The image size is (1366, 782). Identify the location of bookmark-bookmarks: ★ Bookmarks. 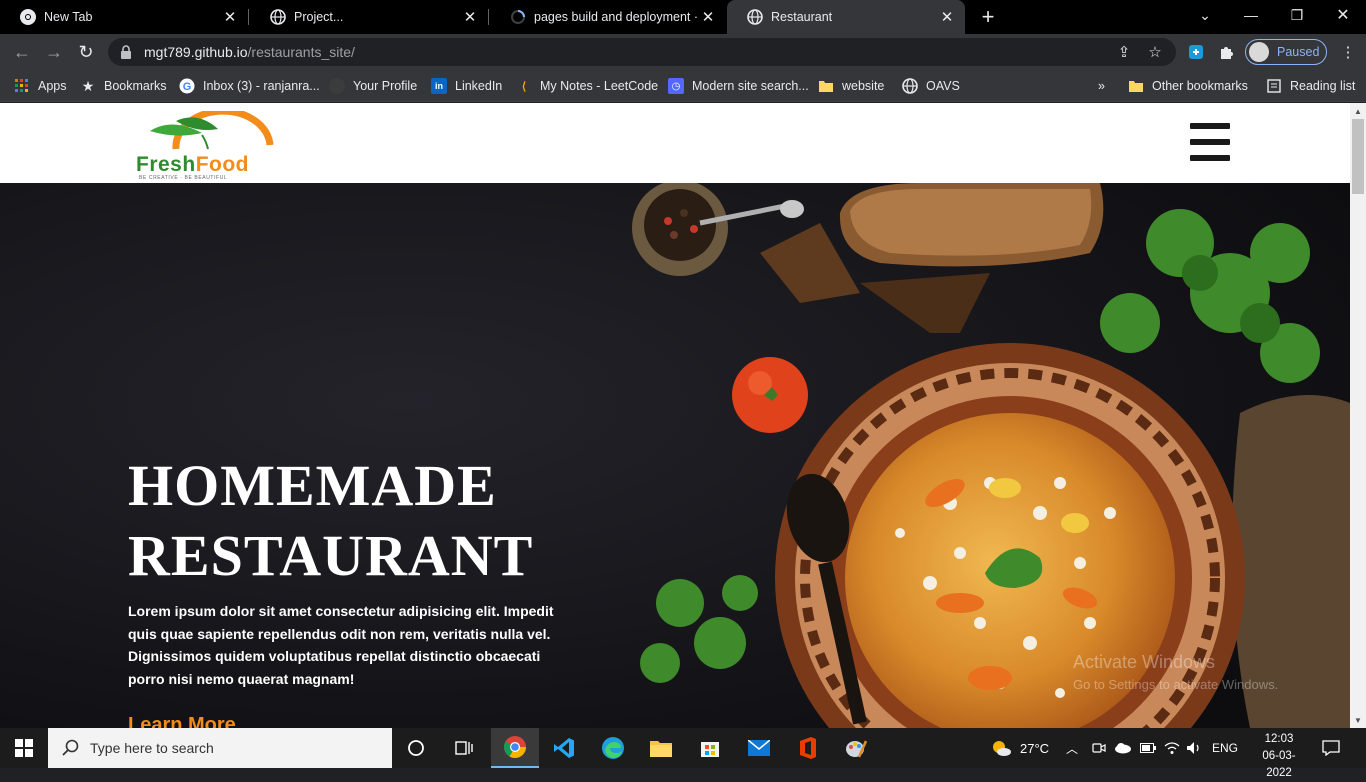
(123, 86).